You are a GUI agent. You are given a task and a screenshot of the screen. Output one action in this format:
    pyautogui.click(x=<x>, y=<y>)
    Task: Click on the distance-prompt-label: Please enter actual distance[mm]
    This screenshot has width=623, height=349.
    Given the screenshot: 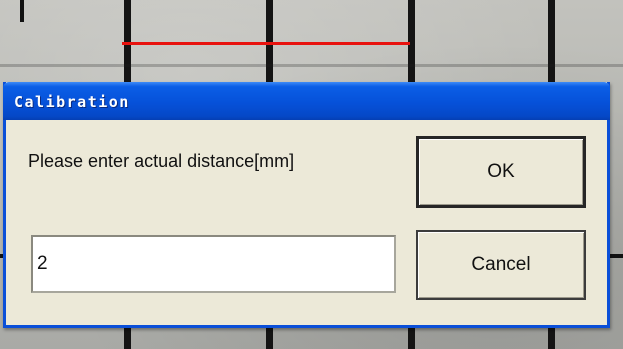 What is the action you would take?
    pyautogui.click(x=161, y=161)
    